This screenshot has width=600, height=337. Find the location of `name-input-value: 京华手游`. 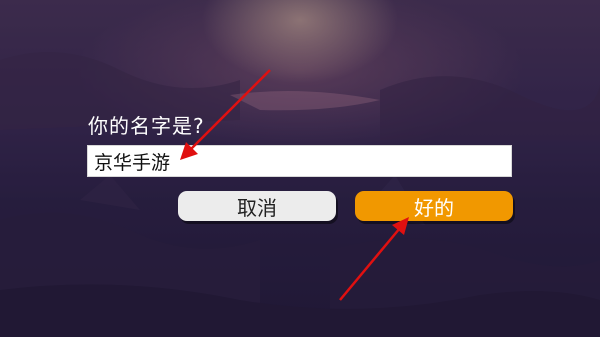

name-input-value: 京华手游 is located at coordinates (132, 162).